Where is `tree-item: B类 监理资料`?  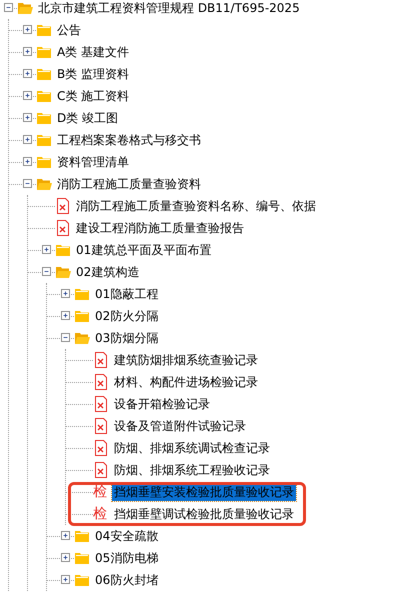 tree-item: B类 监理资料 is located at coordinates (93, 74).